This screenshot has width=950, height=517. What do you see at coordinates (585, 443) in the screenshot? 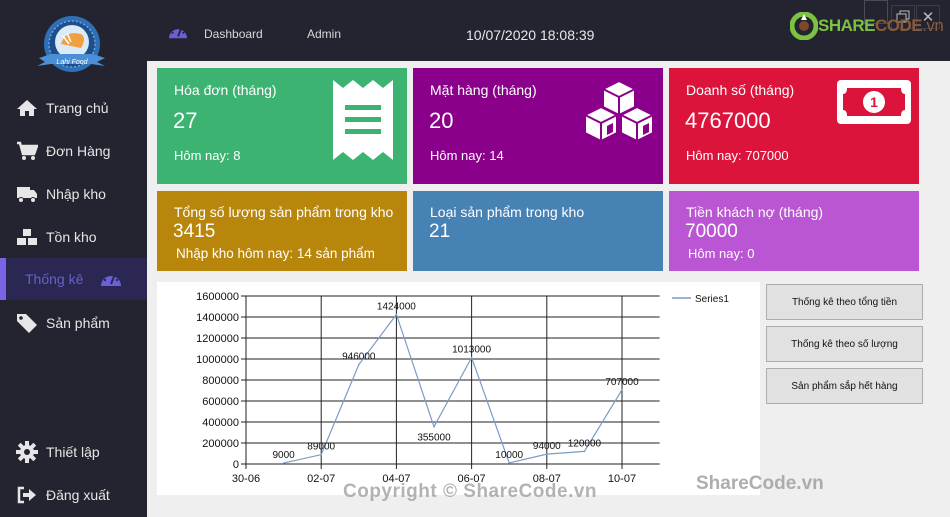
I see `data-label: 120000` at bounding box center [585, 443].